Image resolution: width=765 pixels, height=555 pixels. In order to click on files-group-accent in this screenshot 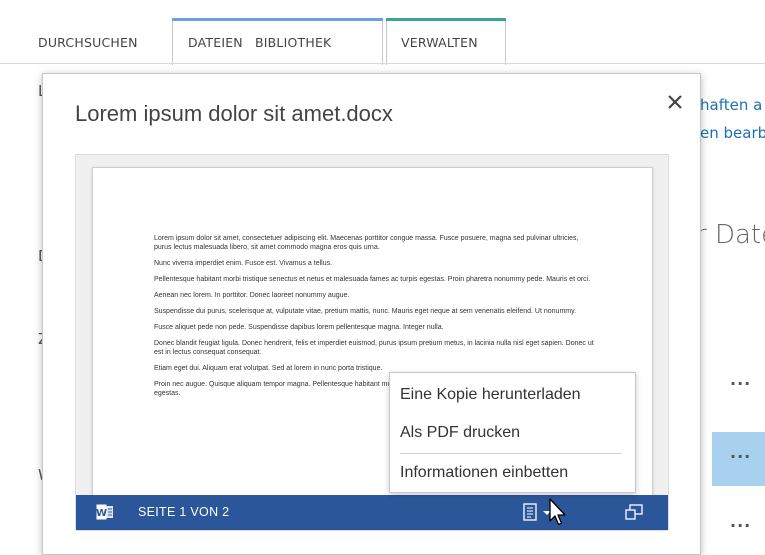, I will do `click(277, 19)`.